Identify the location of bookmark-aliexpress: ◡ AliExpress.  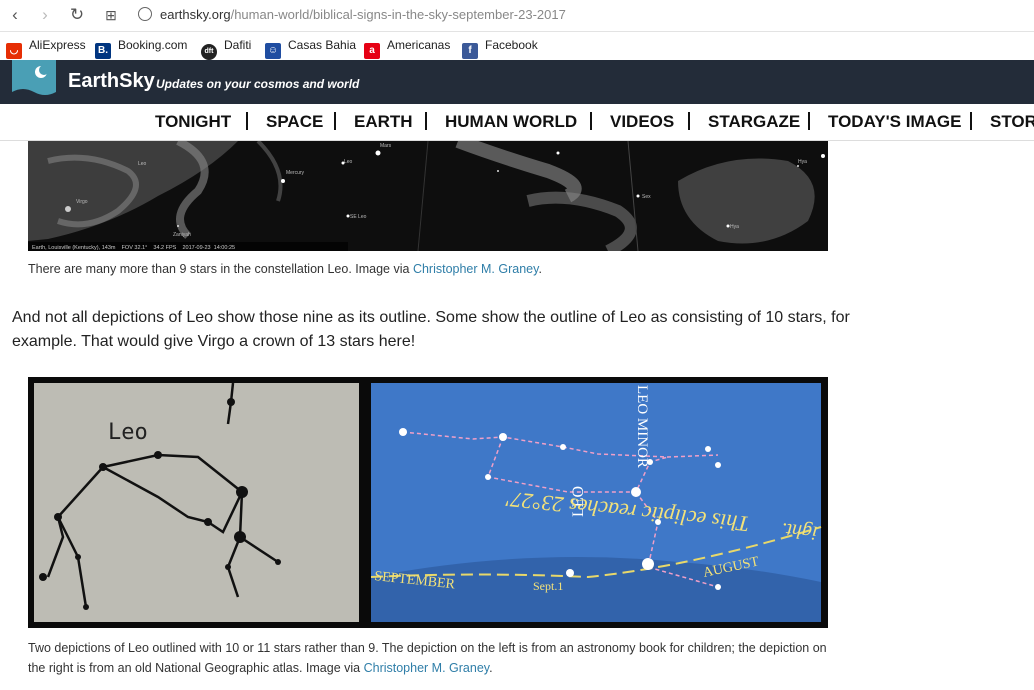
(46, 48).